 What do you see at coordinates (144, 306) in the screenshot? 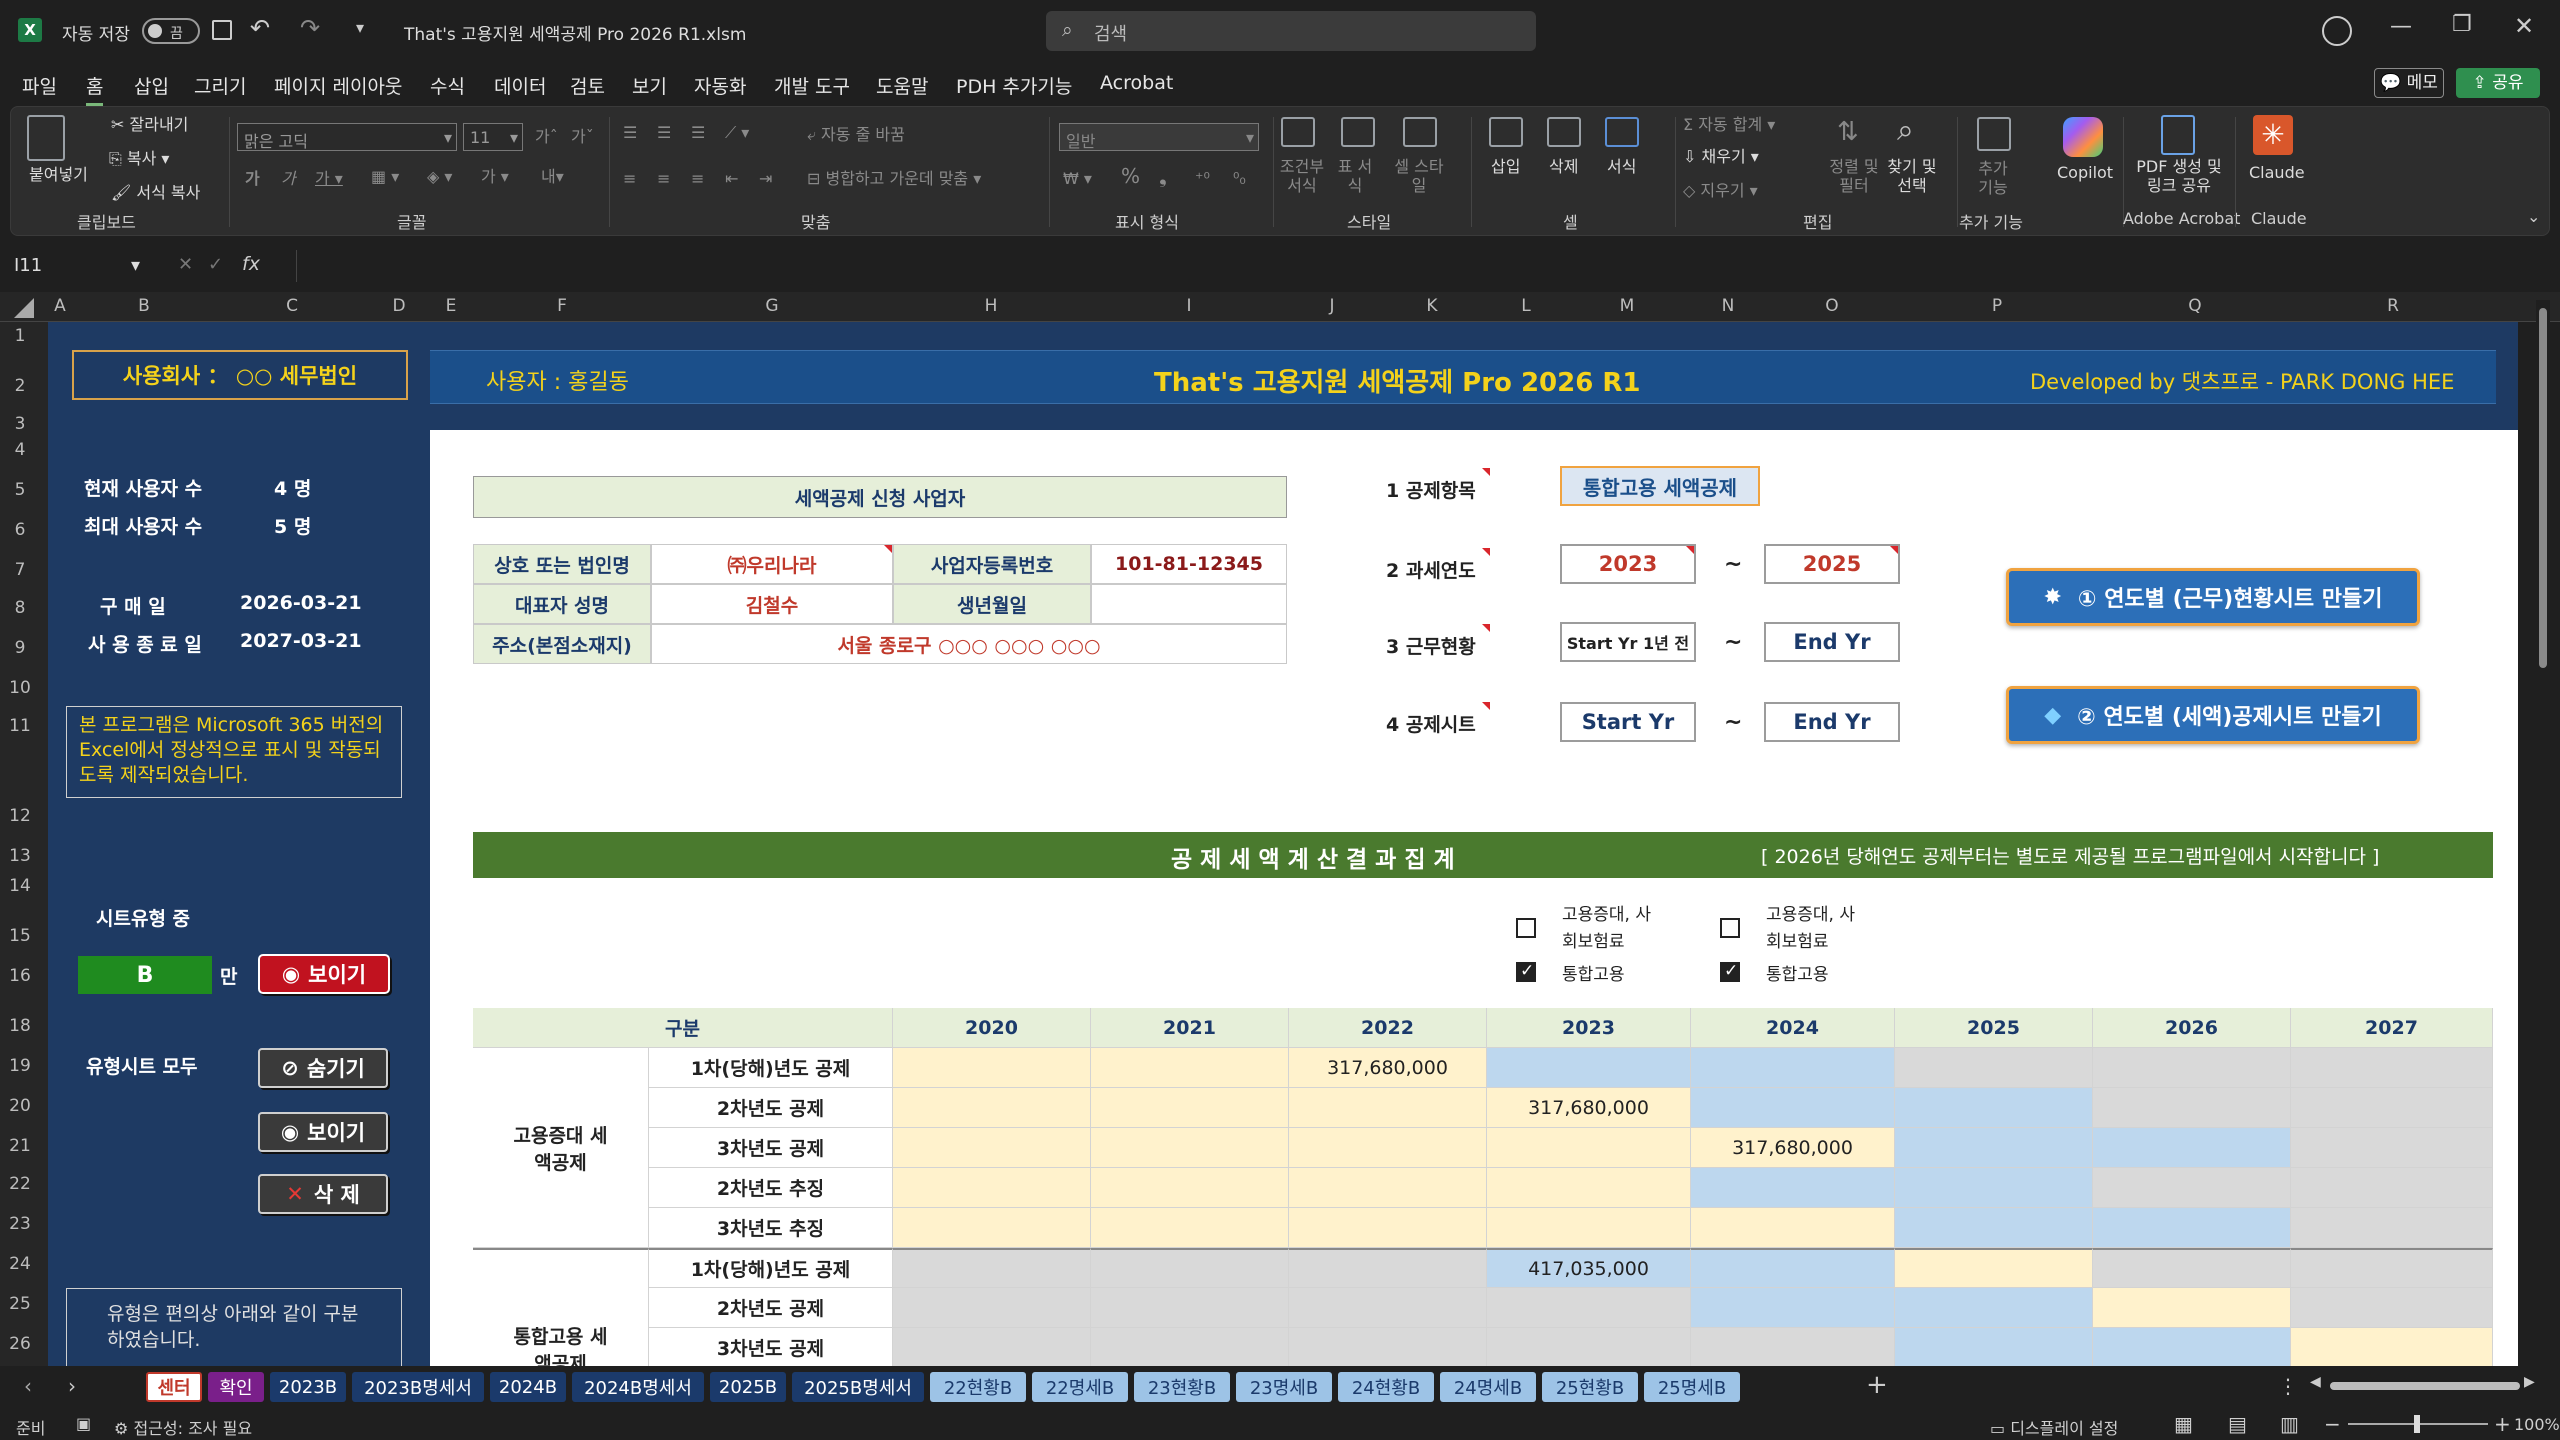
I see `col-header: B` at bounding box center [144, 306].